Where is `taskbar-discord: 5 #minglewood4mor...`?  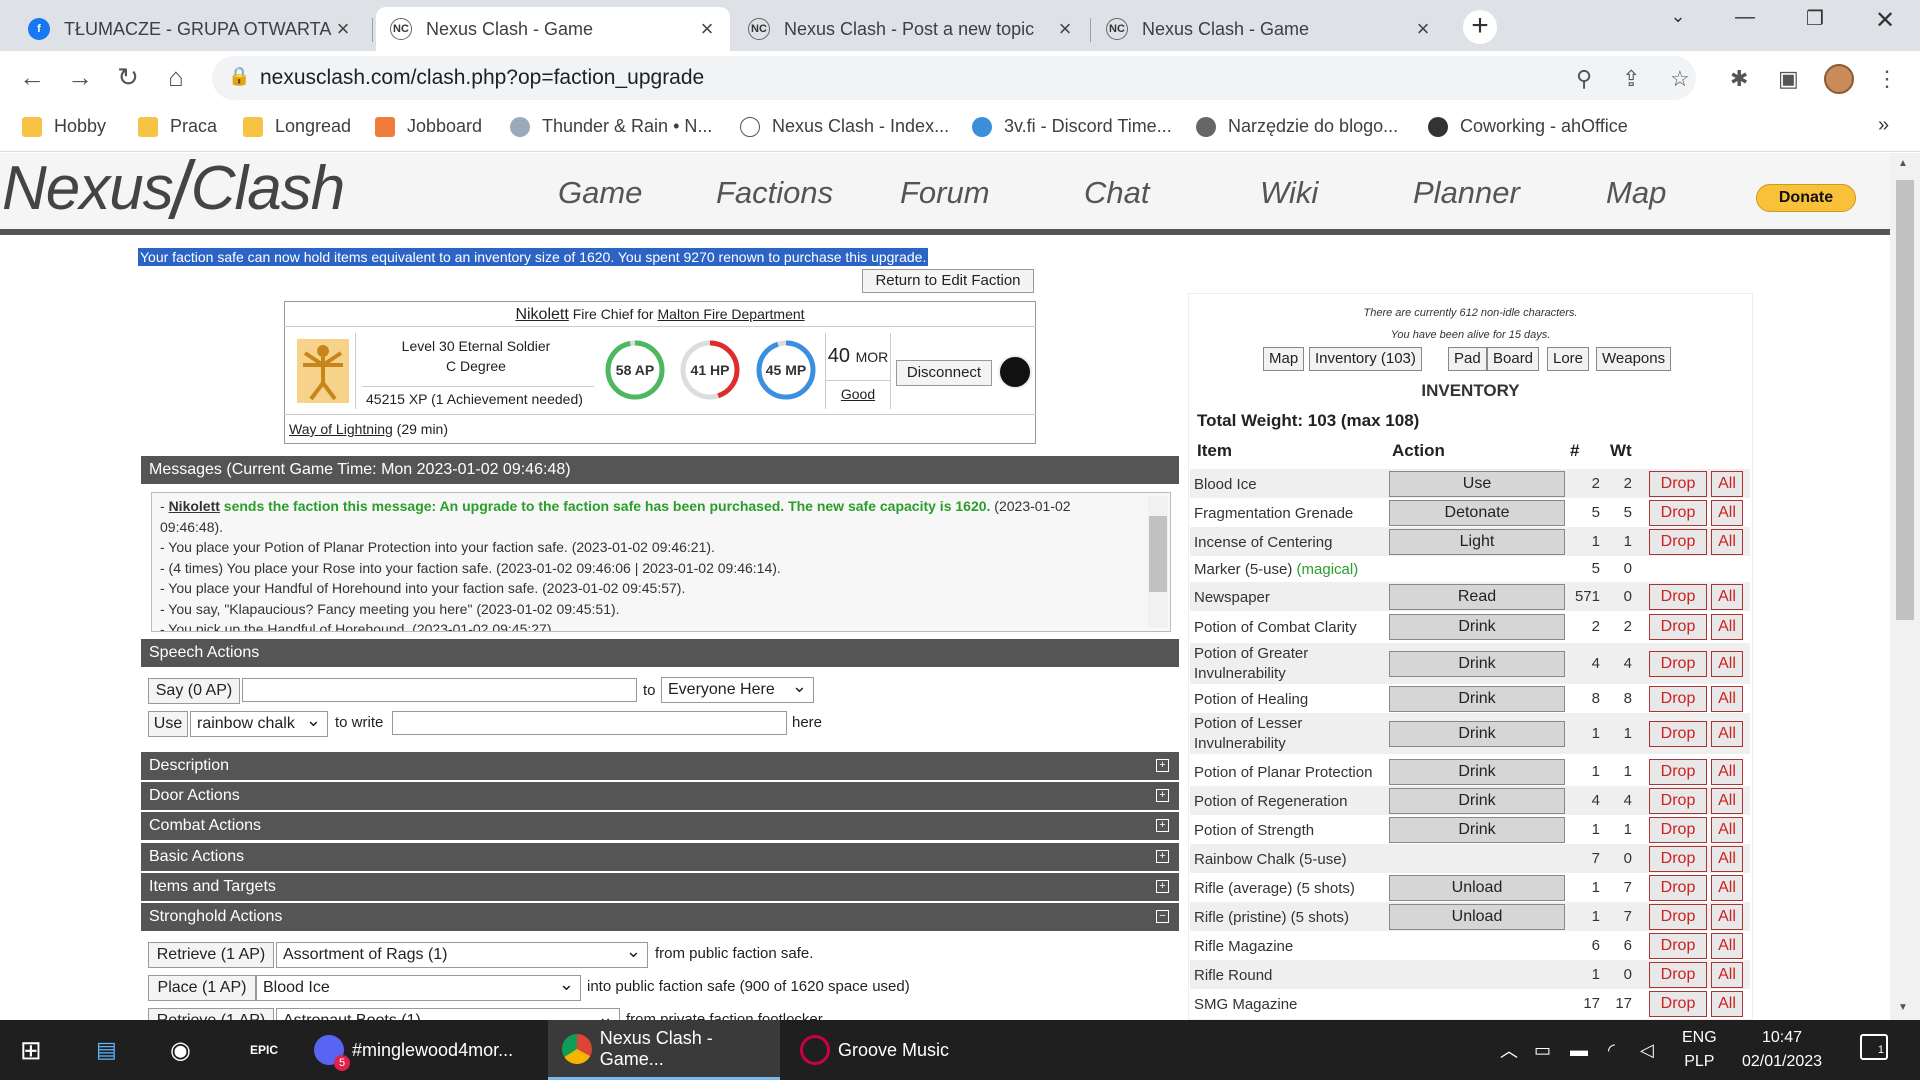
taskbar-discord: 5 #minglewood4mor... is located at coordinates (424, 1050).